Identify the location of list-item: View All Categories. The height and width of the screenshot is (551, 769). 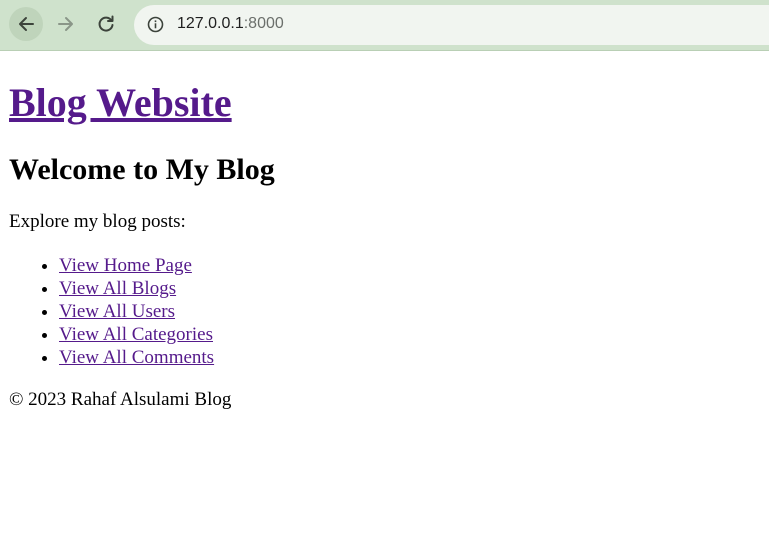
(136, 334).